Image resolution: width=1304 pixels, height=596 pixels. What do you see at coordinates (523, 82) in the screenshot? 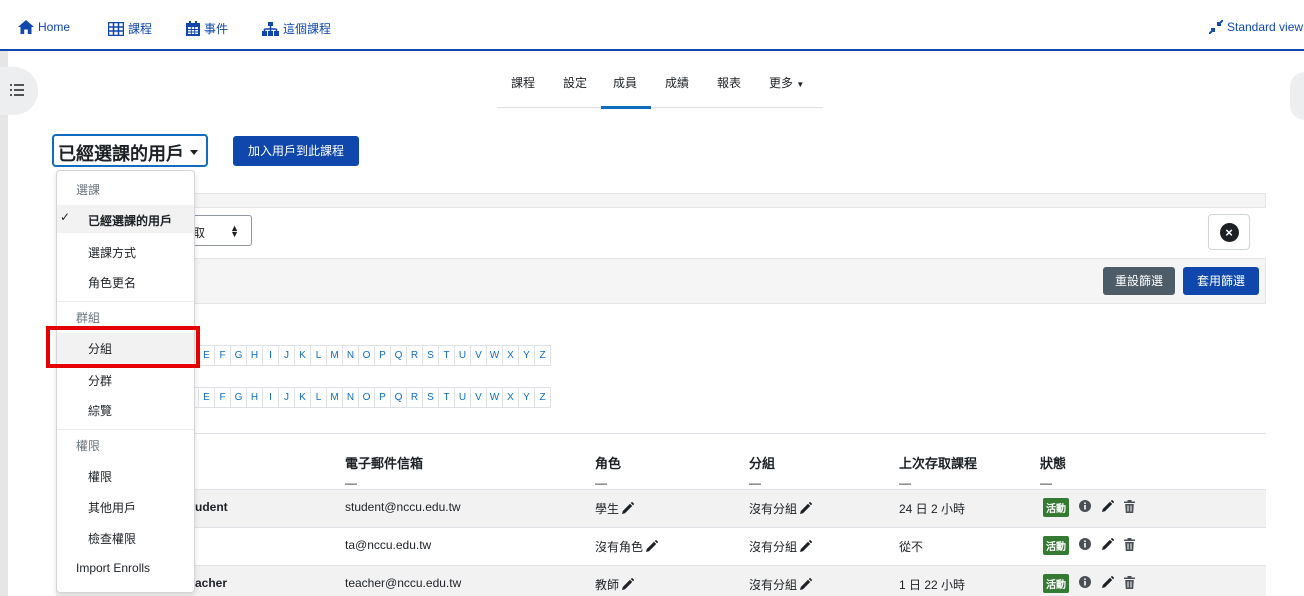
I see `tab-course: 課程` at bounding box center [523, 82].